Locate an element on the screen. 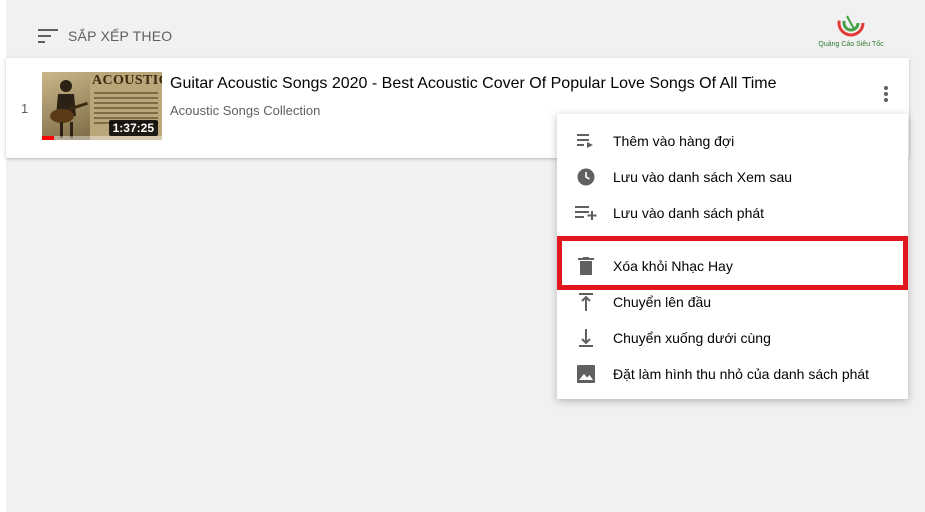 This screenshot has width=925, height=512. thumbnail-guitarist-image is located at coordinates (66, 106).